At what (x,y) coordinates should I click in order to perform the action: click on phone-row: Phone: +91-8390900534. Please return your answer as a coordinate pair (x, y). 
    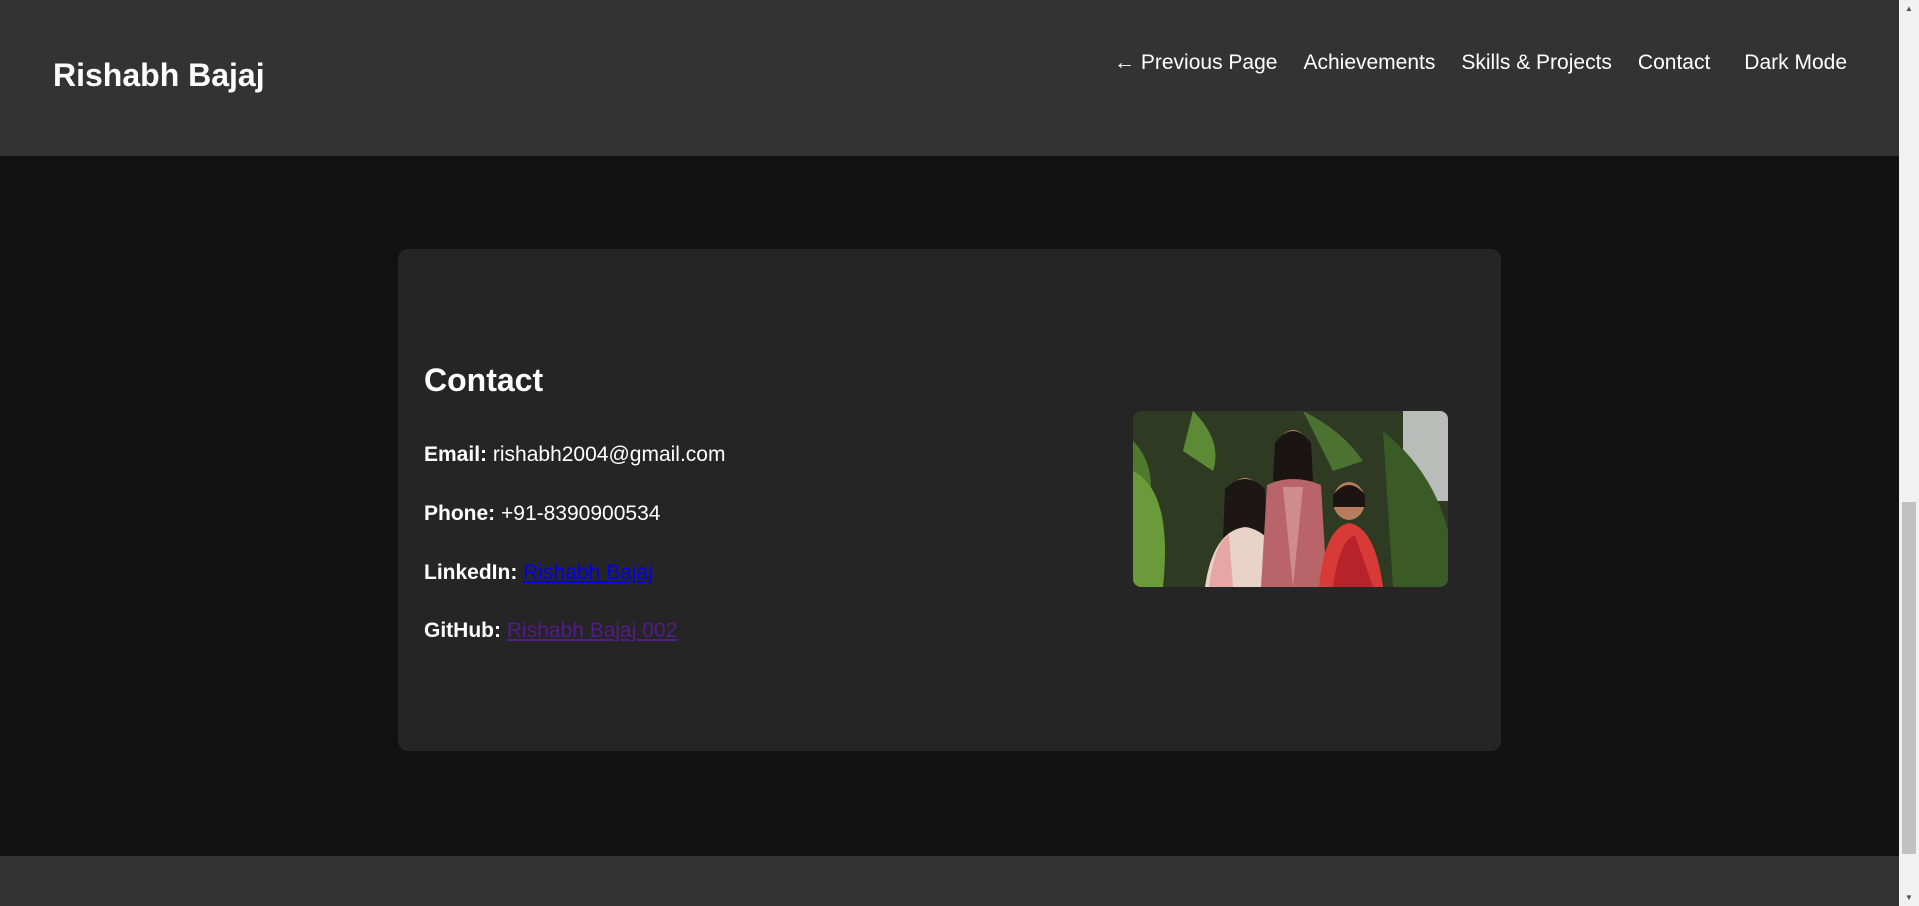
    Looking at the image, I should click on (542, 514).